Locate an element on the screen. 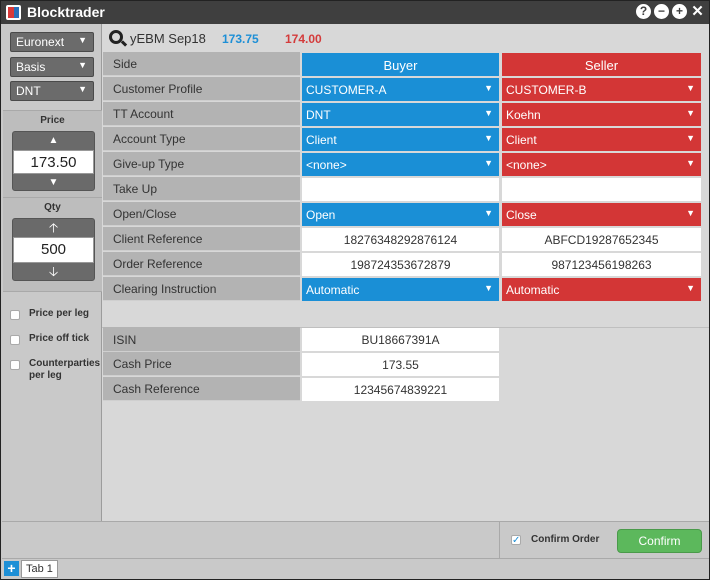  qty-down-icon: 🡣 is located at coordinates (53, 272).